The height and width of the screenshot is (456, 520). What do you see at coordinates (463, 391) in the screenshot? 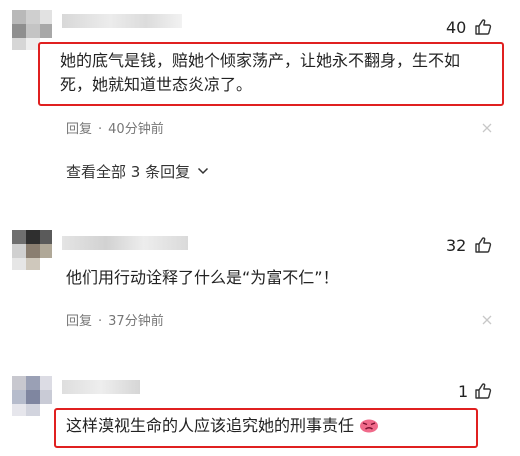
I see `like-count: 1` at bounding box center [463, 391].